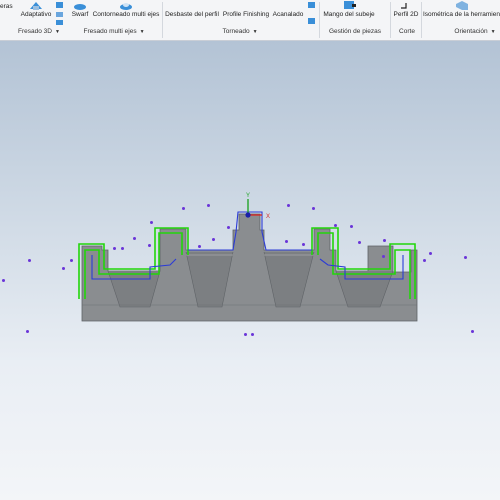  I want to click on contorneado-label: Contorneado multi ejes, so click(126, 14).